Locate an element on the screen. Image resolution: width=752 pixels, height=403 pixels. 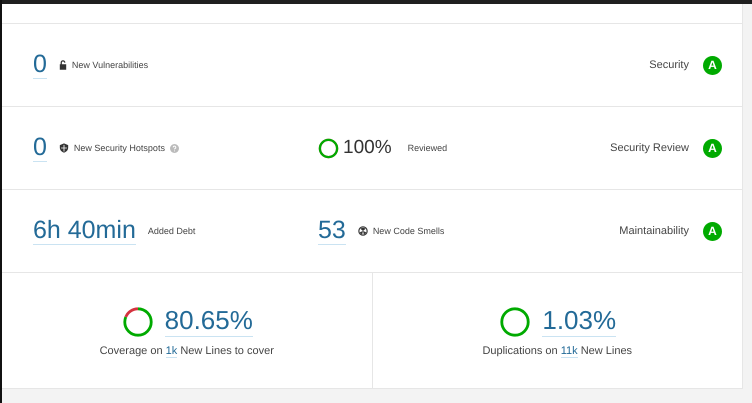
shield-icon is located at coordinates (63, 148).